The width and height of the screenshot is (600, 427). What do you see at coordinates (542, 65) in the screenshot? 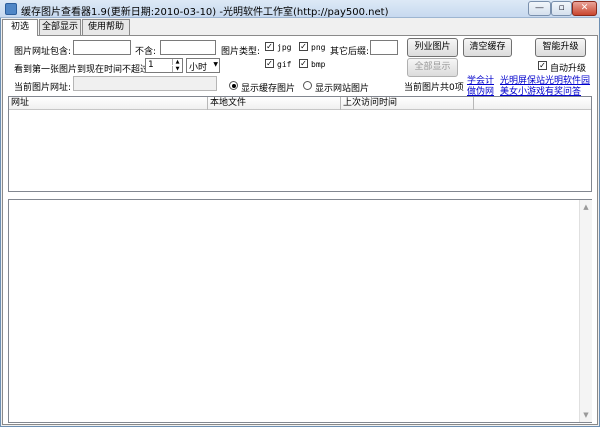
I see `auto-upgrade-checkbox: ✓` at bounding box center [542, 65].